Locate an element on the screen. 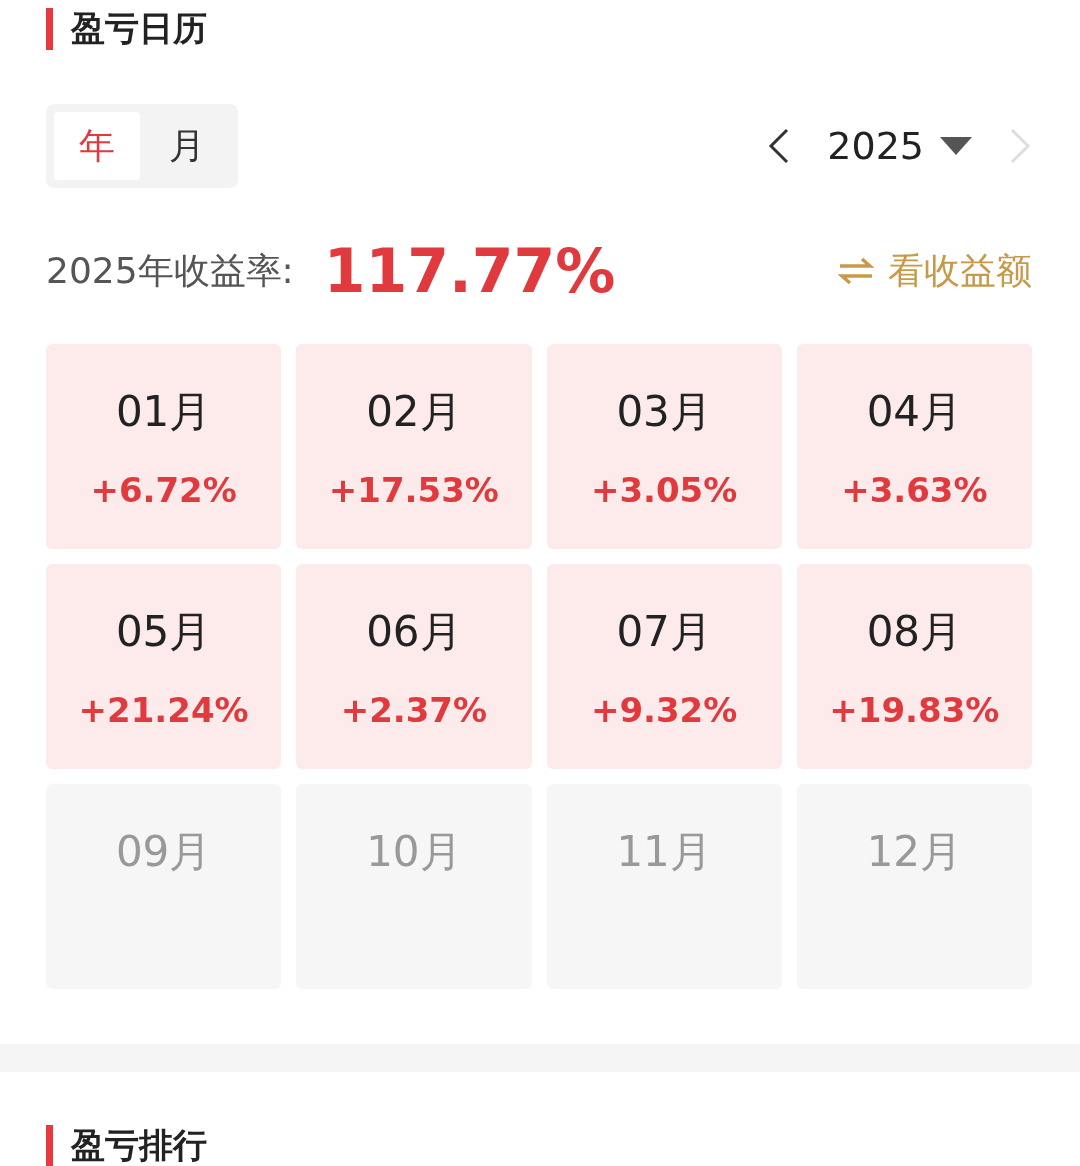 This screenshot has width=1080, height=1166. month-label: 08月 is located at coordinates (914, 632).